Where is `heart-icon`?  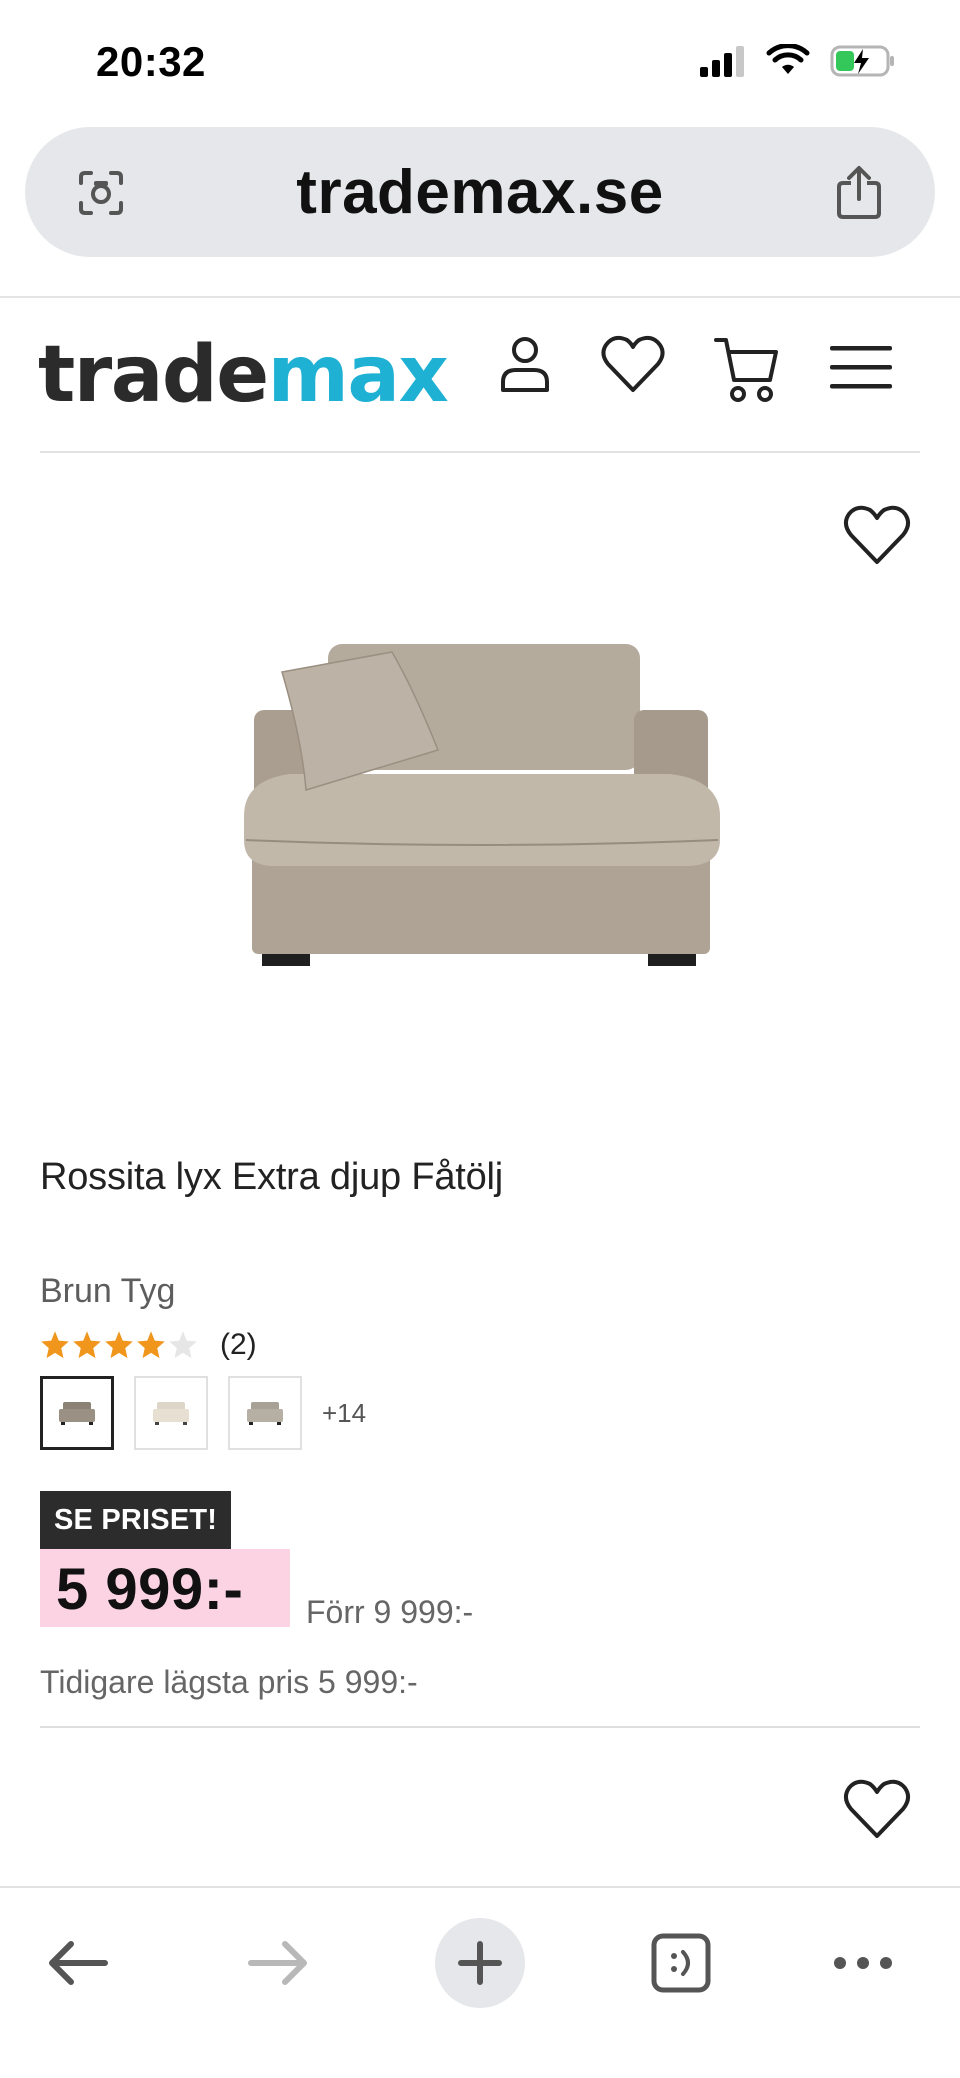
heart-icon is located at coordinates (633, 364).